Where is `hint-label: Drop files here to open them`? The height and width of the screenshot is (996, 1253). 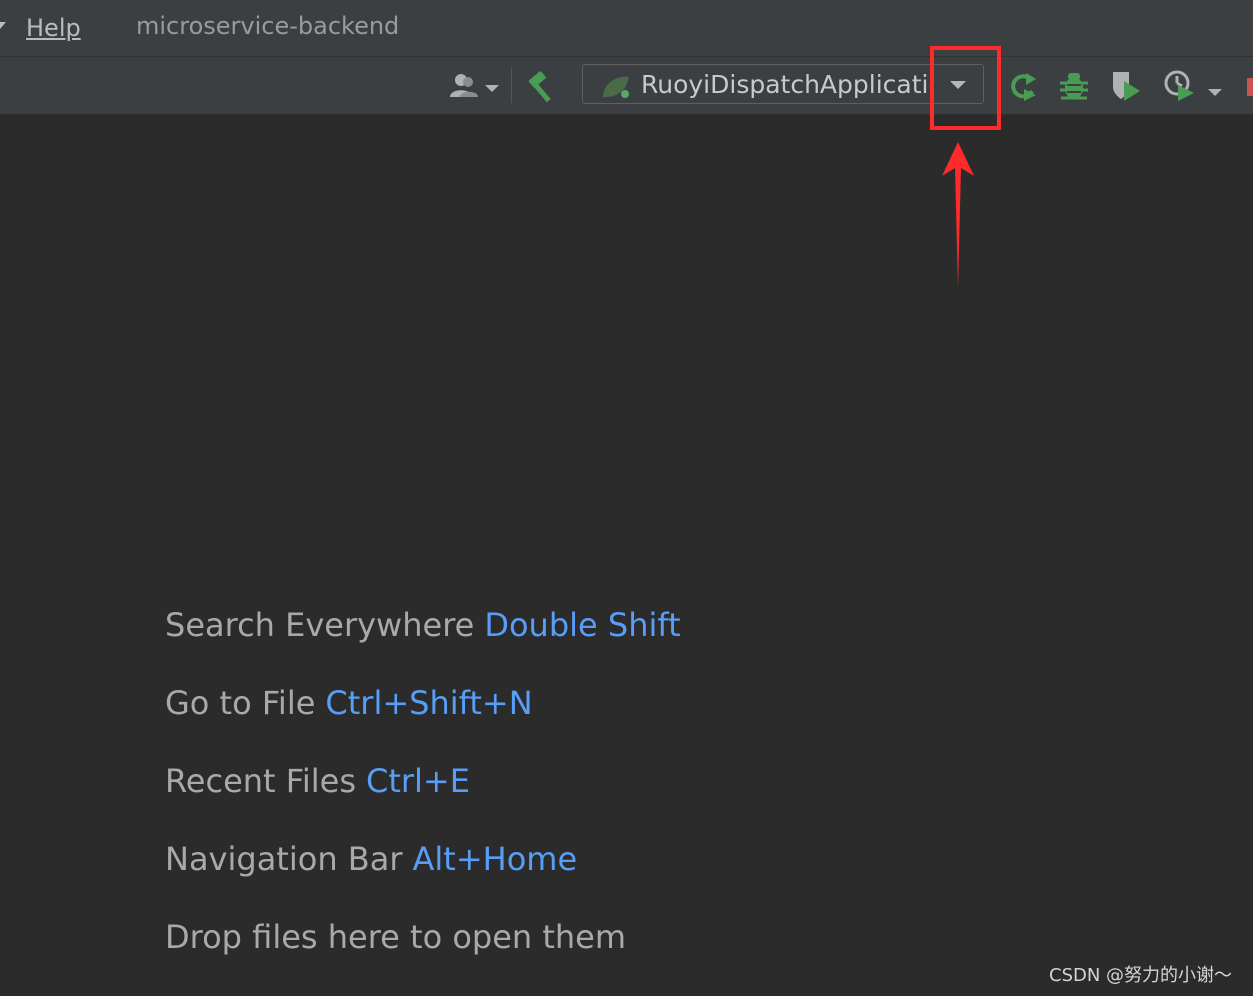
hint-label: Drop files here to open them is located at coordinates (396, 937).